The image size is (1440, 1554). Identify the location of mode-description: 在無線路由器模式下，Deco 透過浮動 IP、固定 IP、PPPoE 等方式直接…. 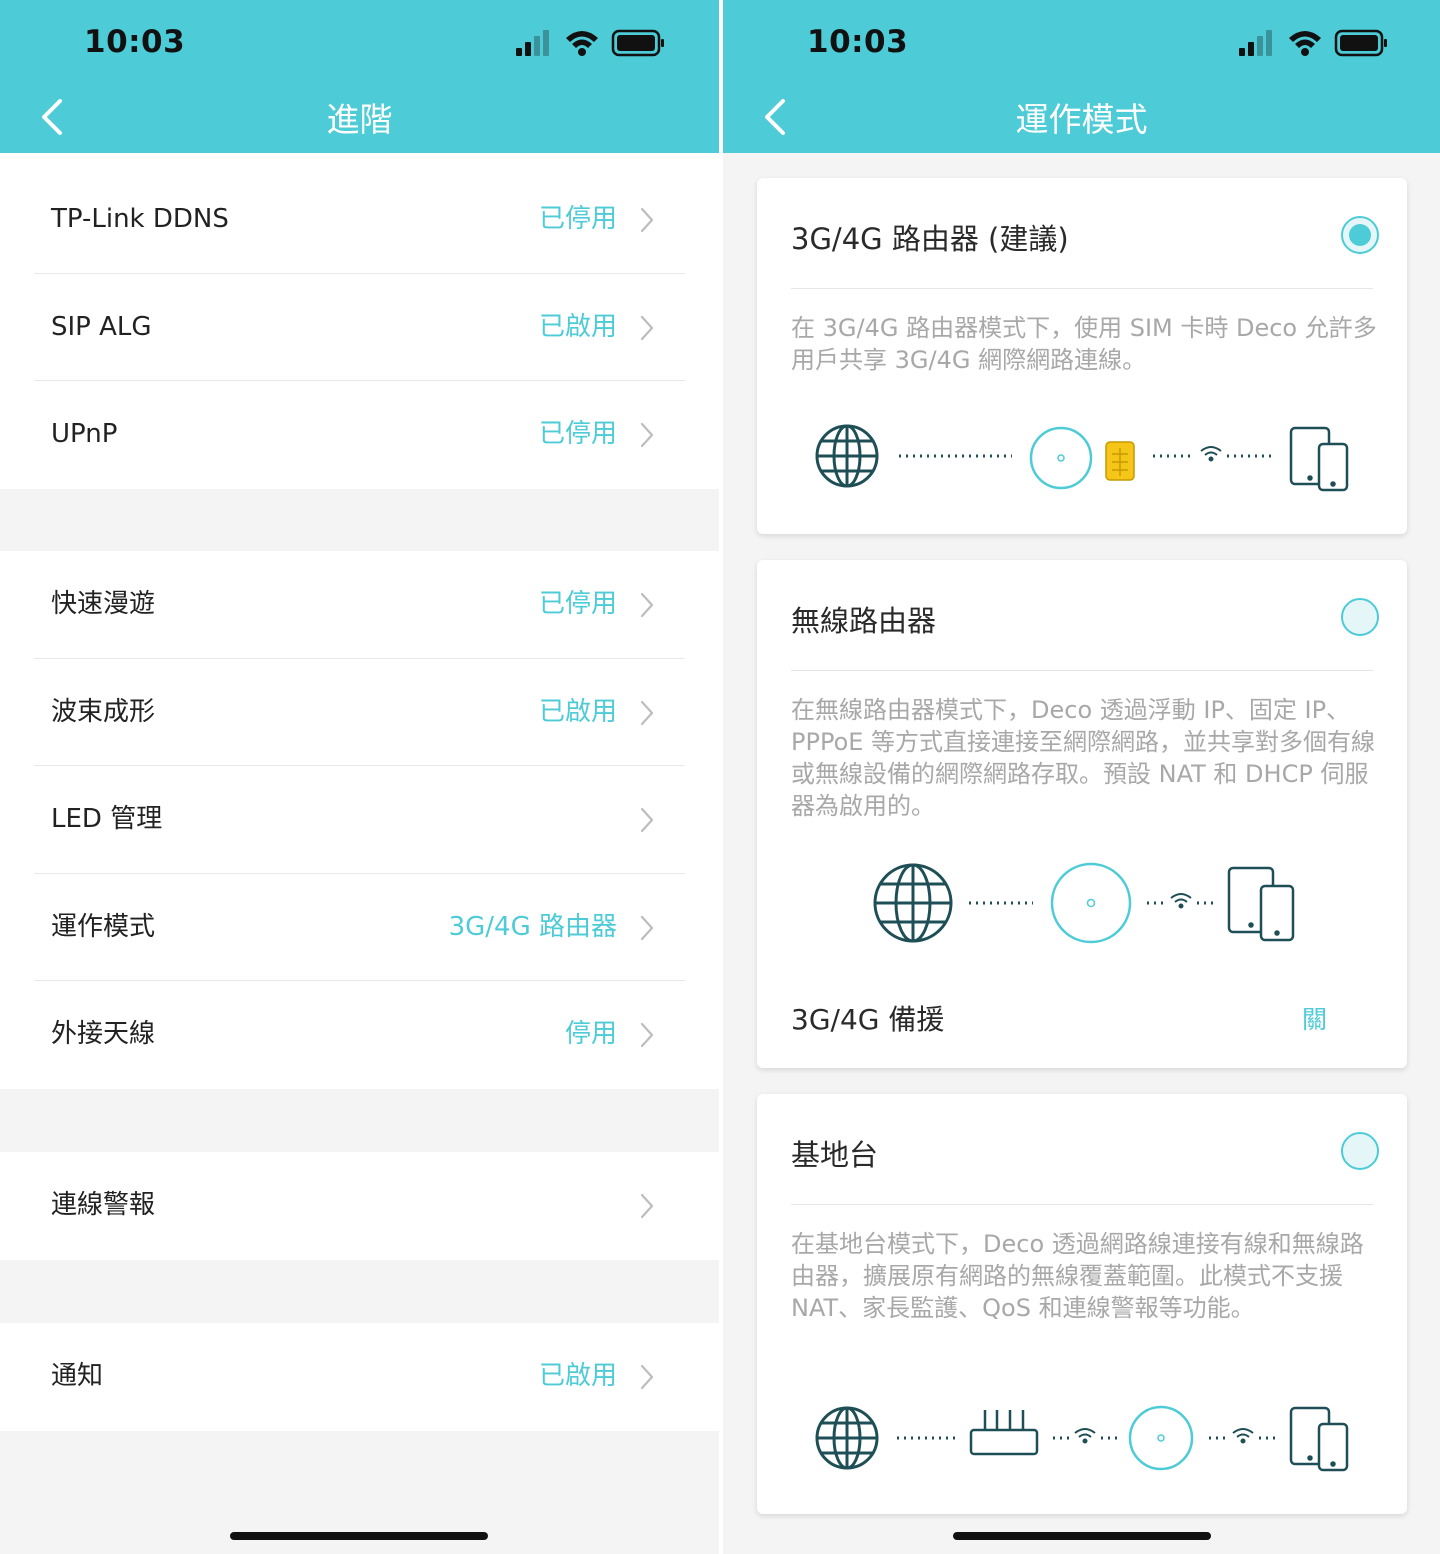
(1083, 758).